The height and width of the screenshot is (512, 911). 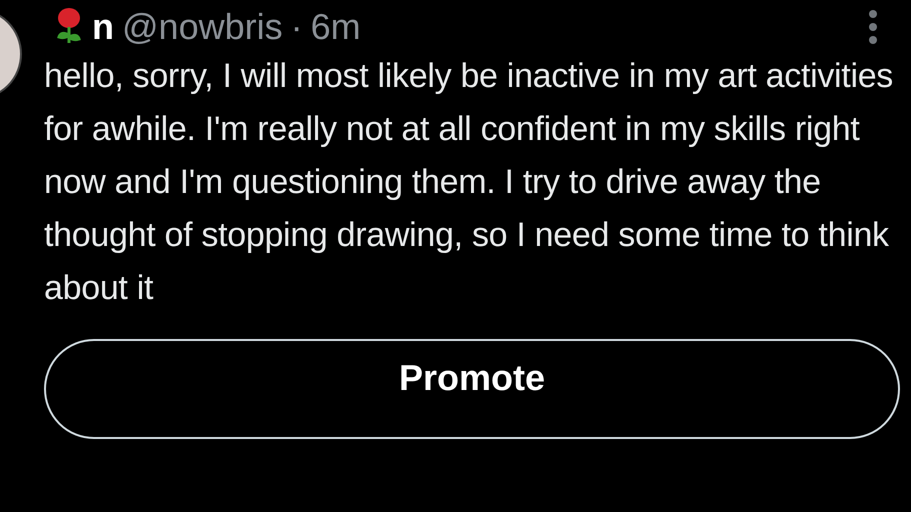 What do you see at coordinates (103, 27) in the screenshot?
I see `display-name: n` at bounding box center [103, 27].